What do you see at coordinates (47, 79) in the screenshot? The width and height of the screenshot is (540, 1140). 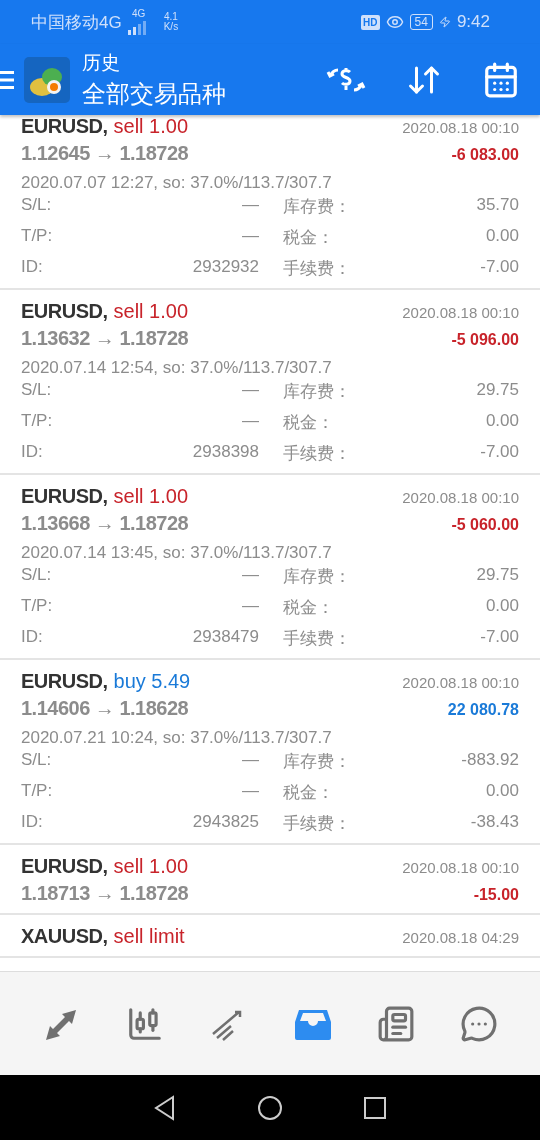 I see `logo-icon` at bounding box center [47, 79].